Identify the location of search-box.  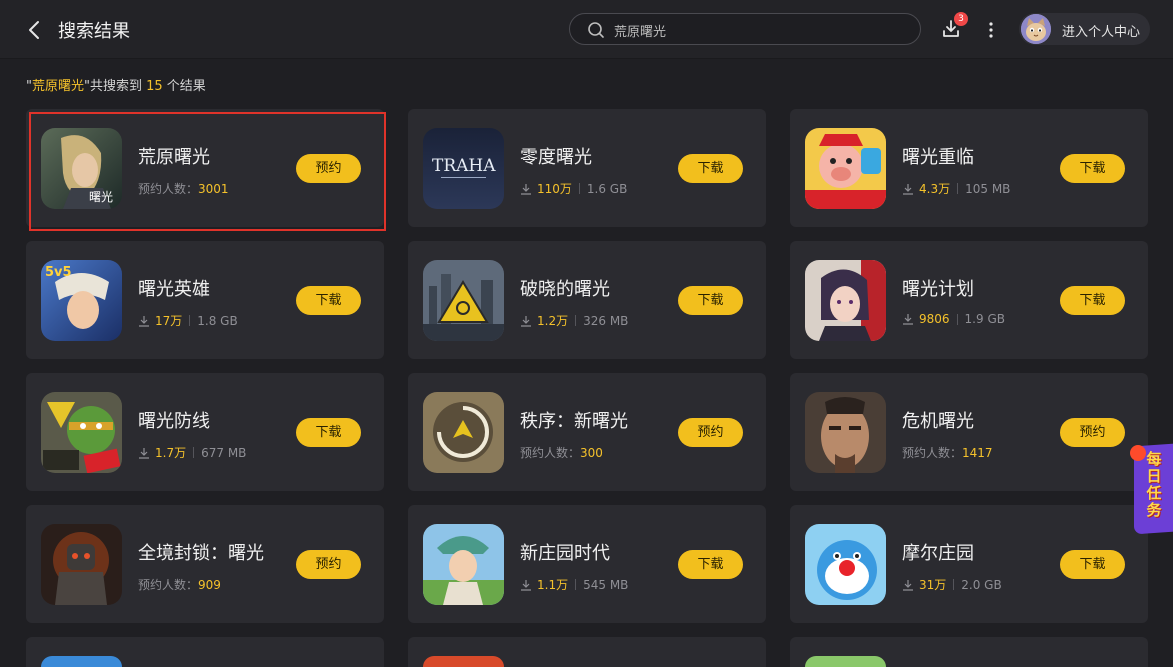
(745, 29).